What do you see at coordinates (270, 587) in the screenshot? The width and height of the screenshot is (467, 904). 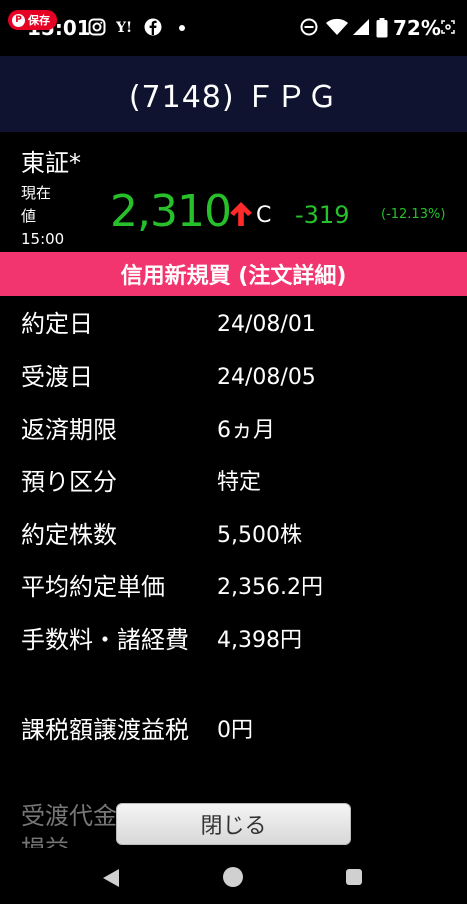 I see `detail-value: 2,356.2円` at bounding box center [270, 587].